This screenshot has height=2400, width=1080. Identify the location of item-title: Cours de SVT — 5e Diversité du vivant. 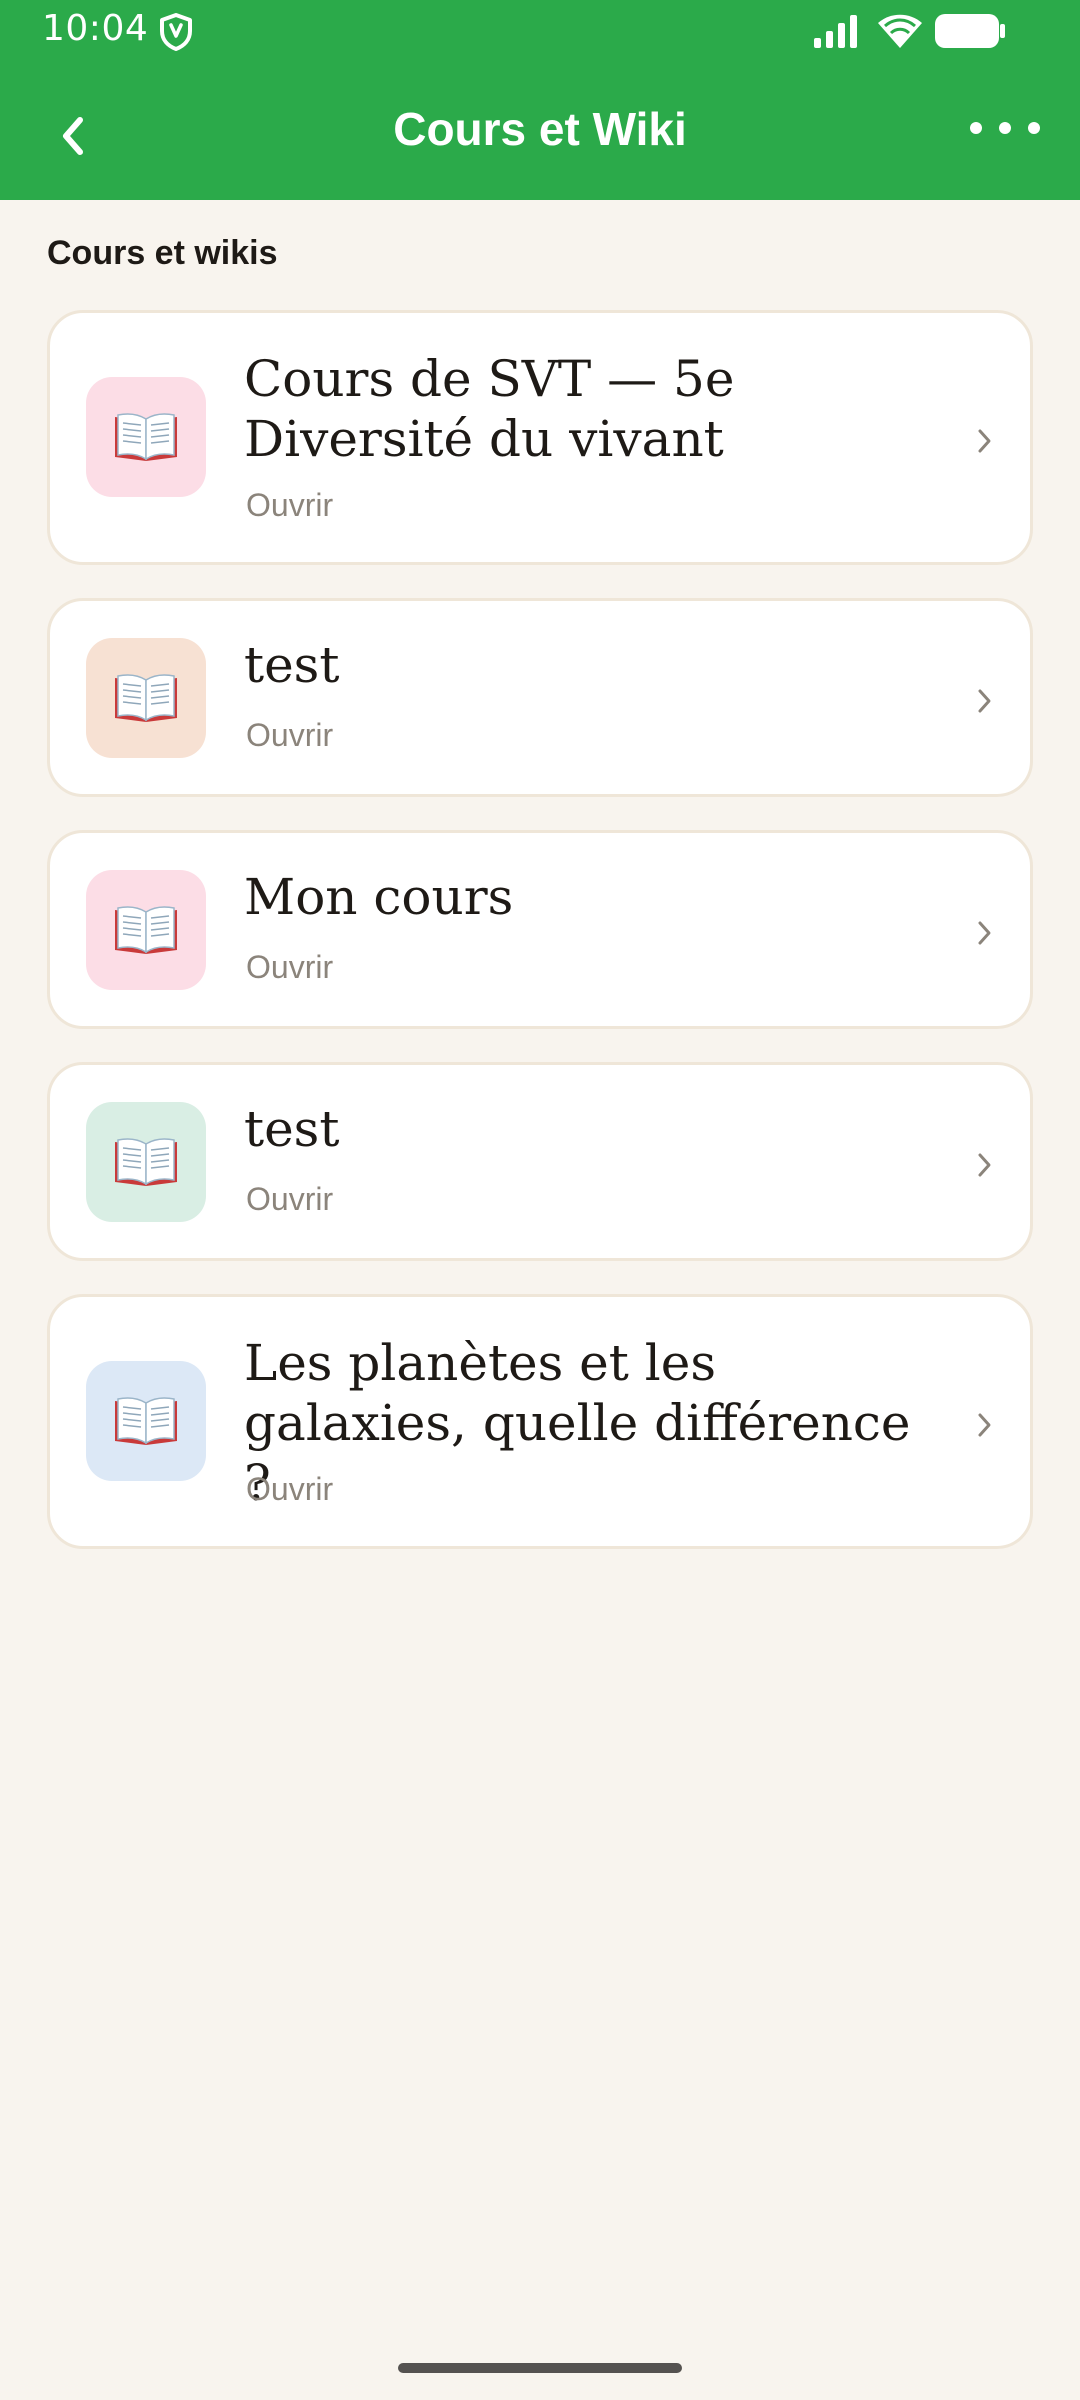
(489, 409).